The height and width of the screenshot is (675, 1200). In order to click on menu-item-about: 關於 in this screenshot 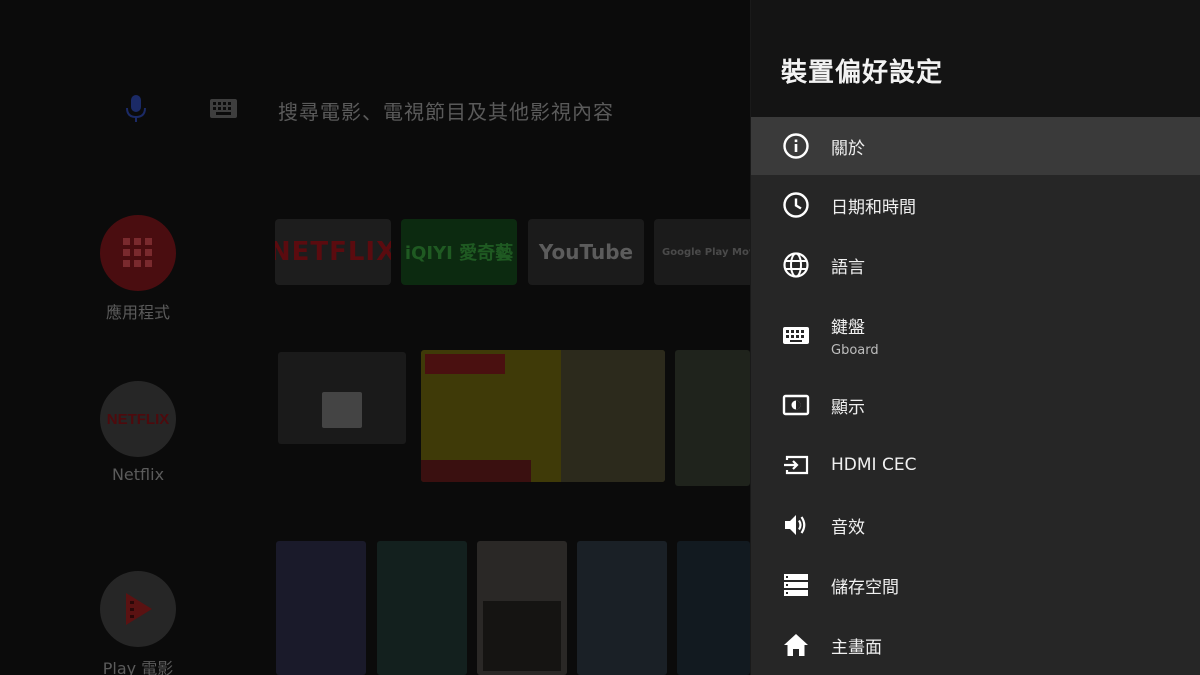, I will do `click(975, 146)`.